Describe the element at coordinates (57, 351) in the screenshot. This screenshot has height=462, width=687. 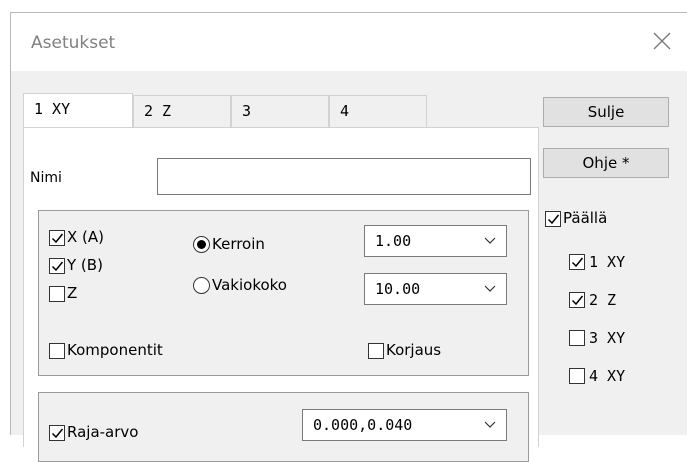
I see `components-checkbox` at that location.